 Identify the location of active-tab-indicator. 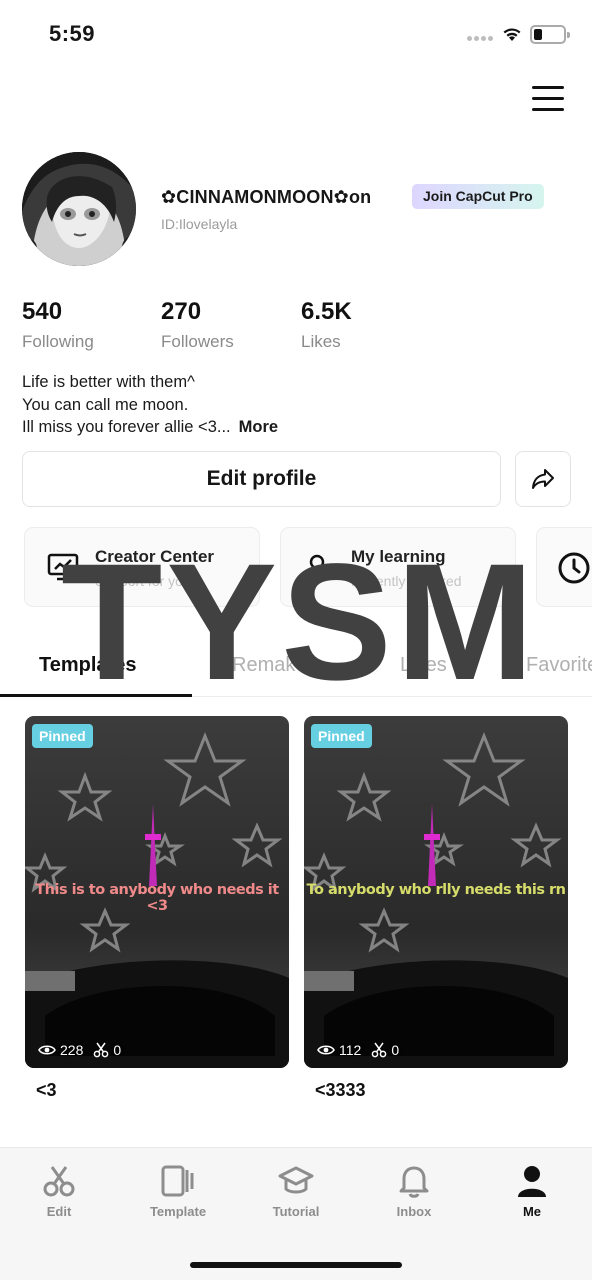
(96, 695).